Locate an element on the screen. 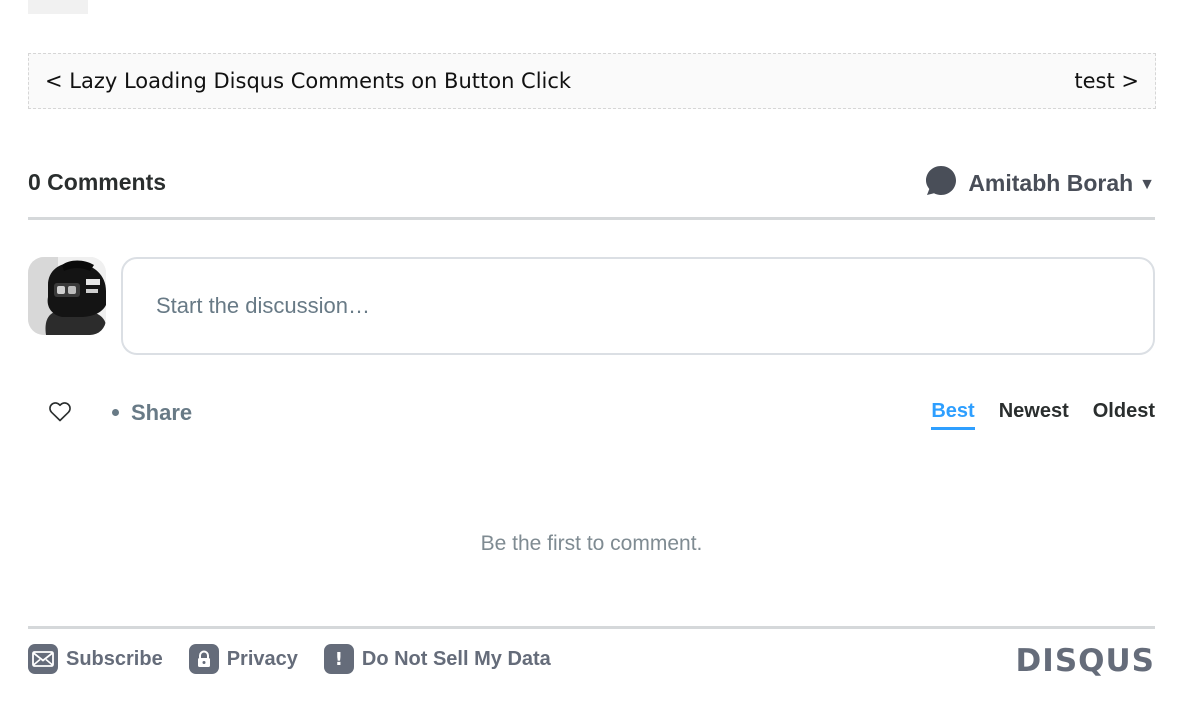 The width and height of the screenshot is (1184, 714). chat-bubble-icon is located at coordinates (941, 183).